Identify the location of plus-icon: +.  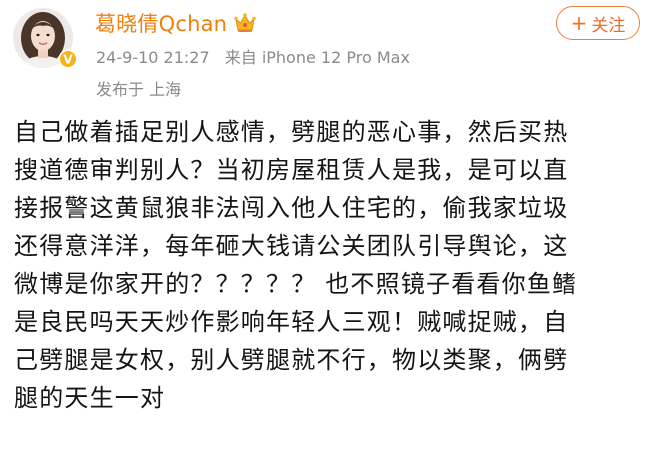
(579, 23).